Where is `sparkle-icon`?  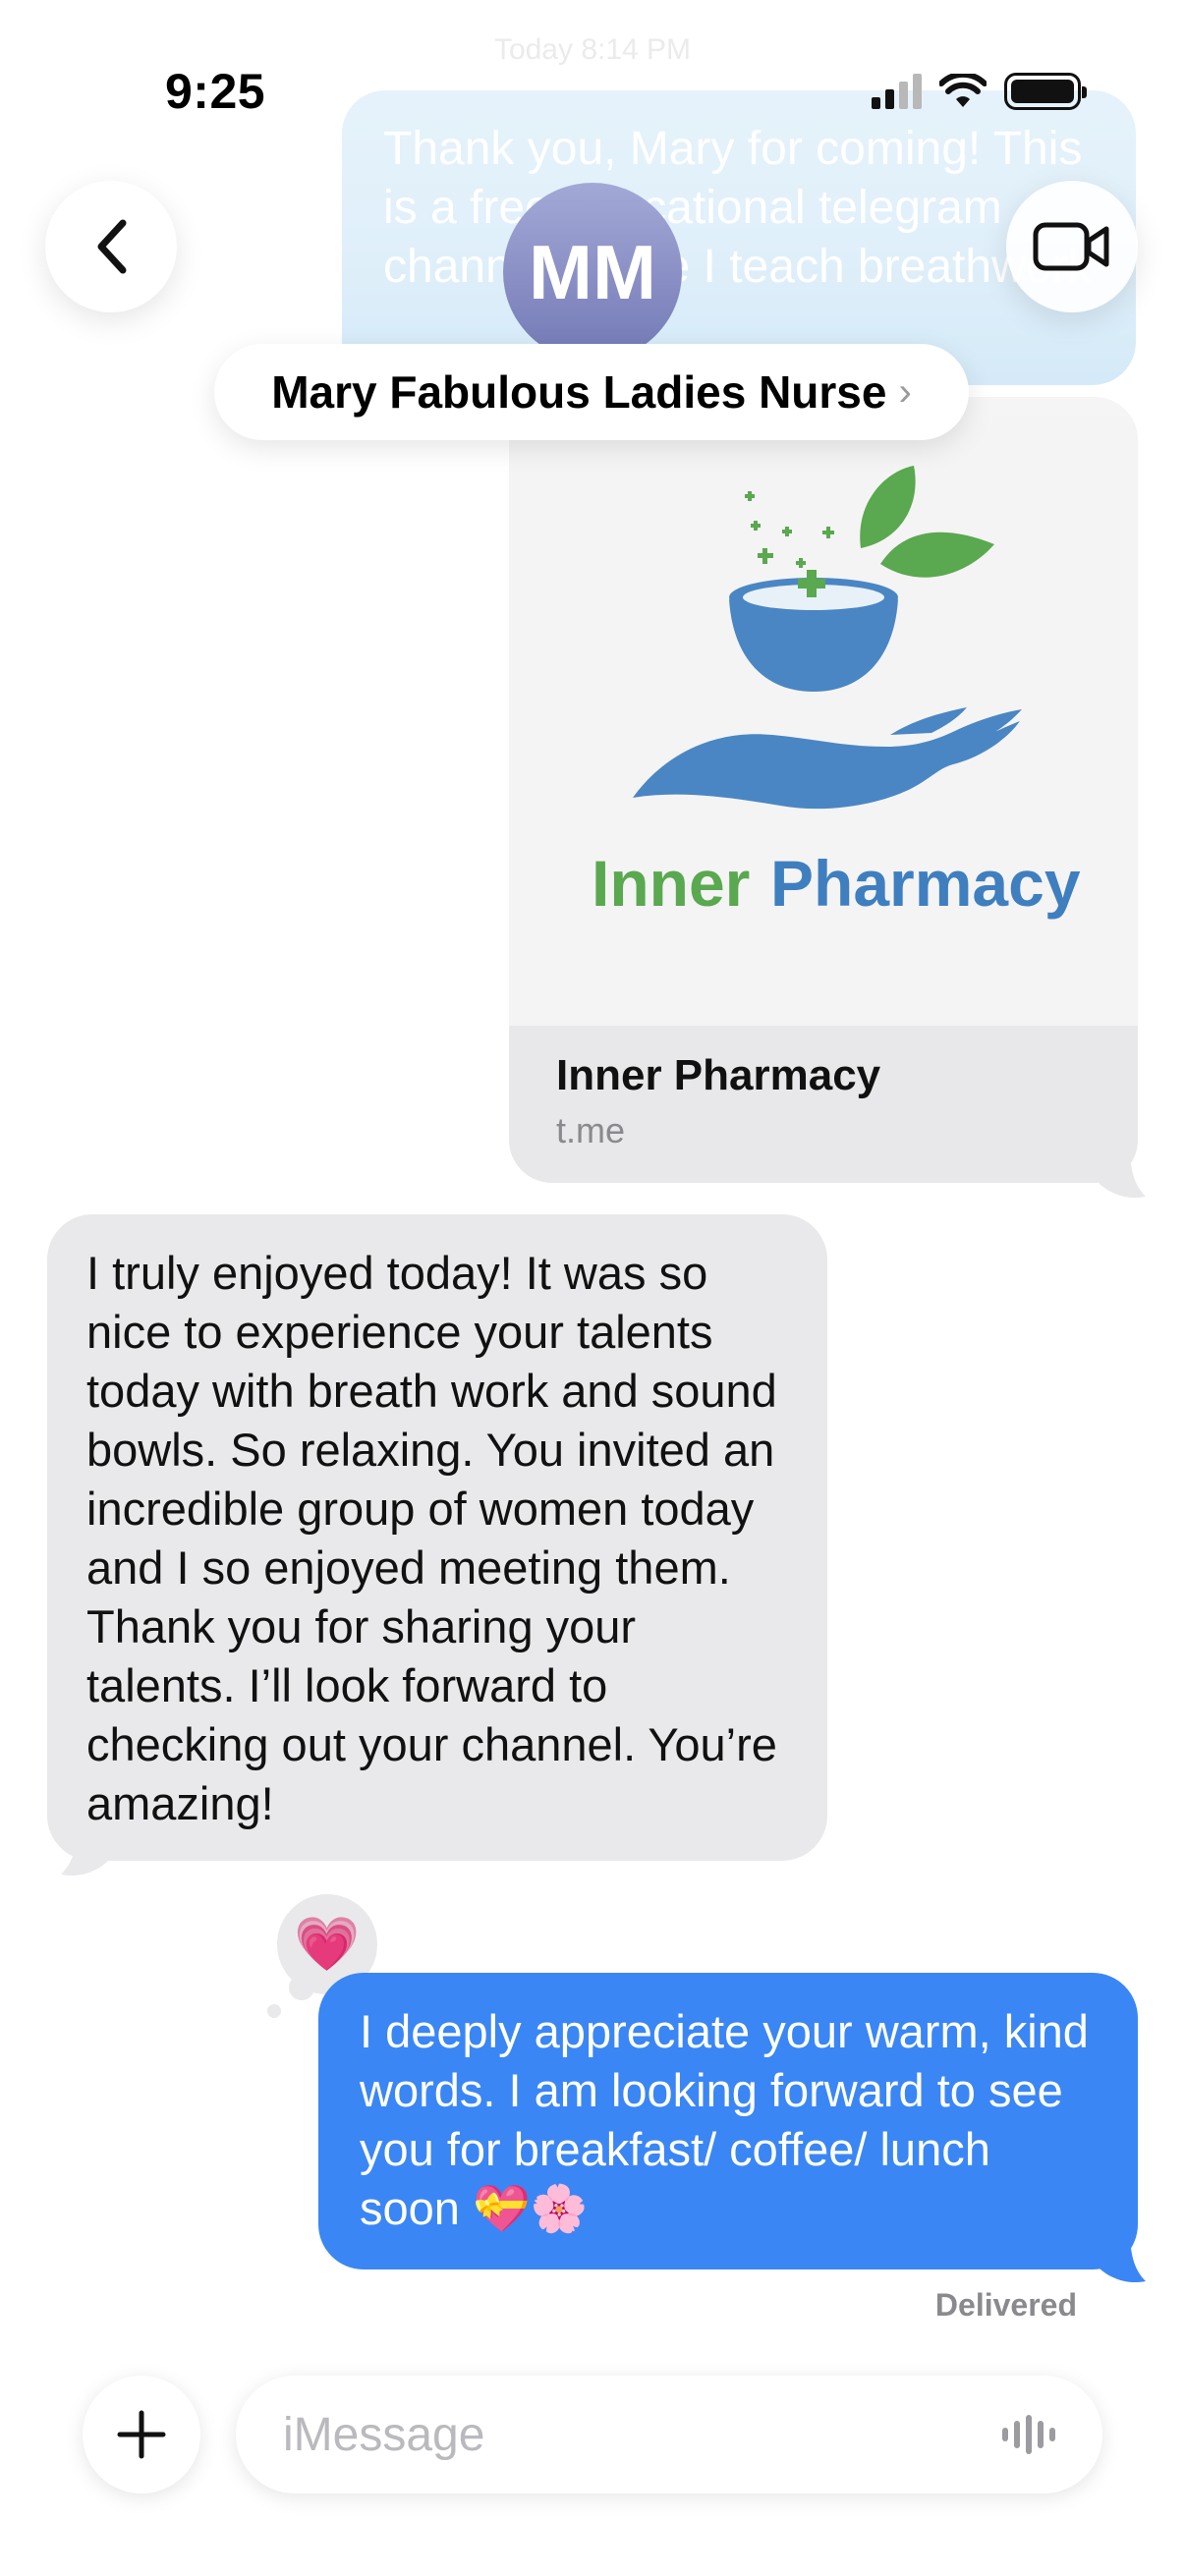 sparkle-icon is located at coordinates (790, 529).